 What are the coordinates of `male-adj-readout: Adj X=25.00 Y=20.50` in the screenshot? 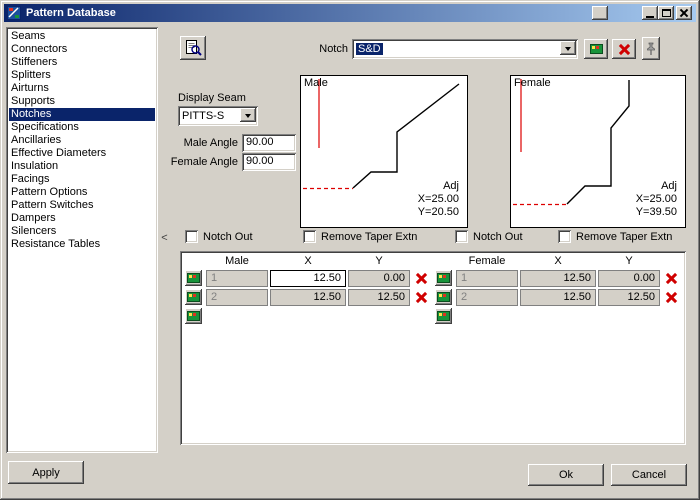 It's located at (438, 199).